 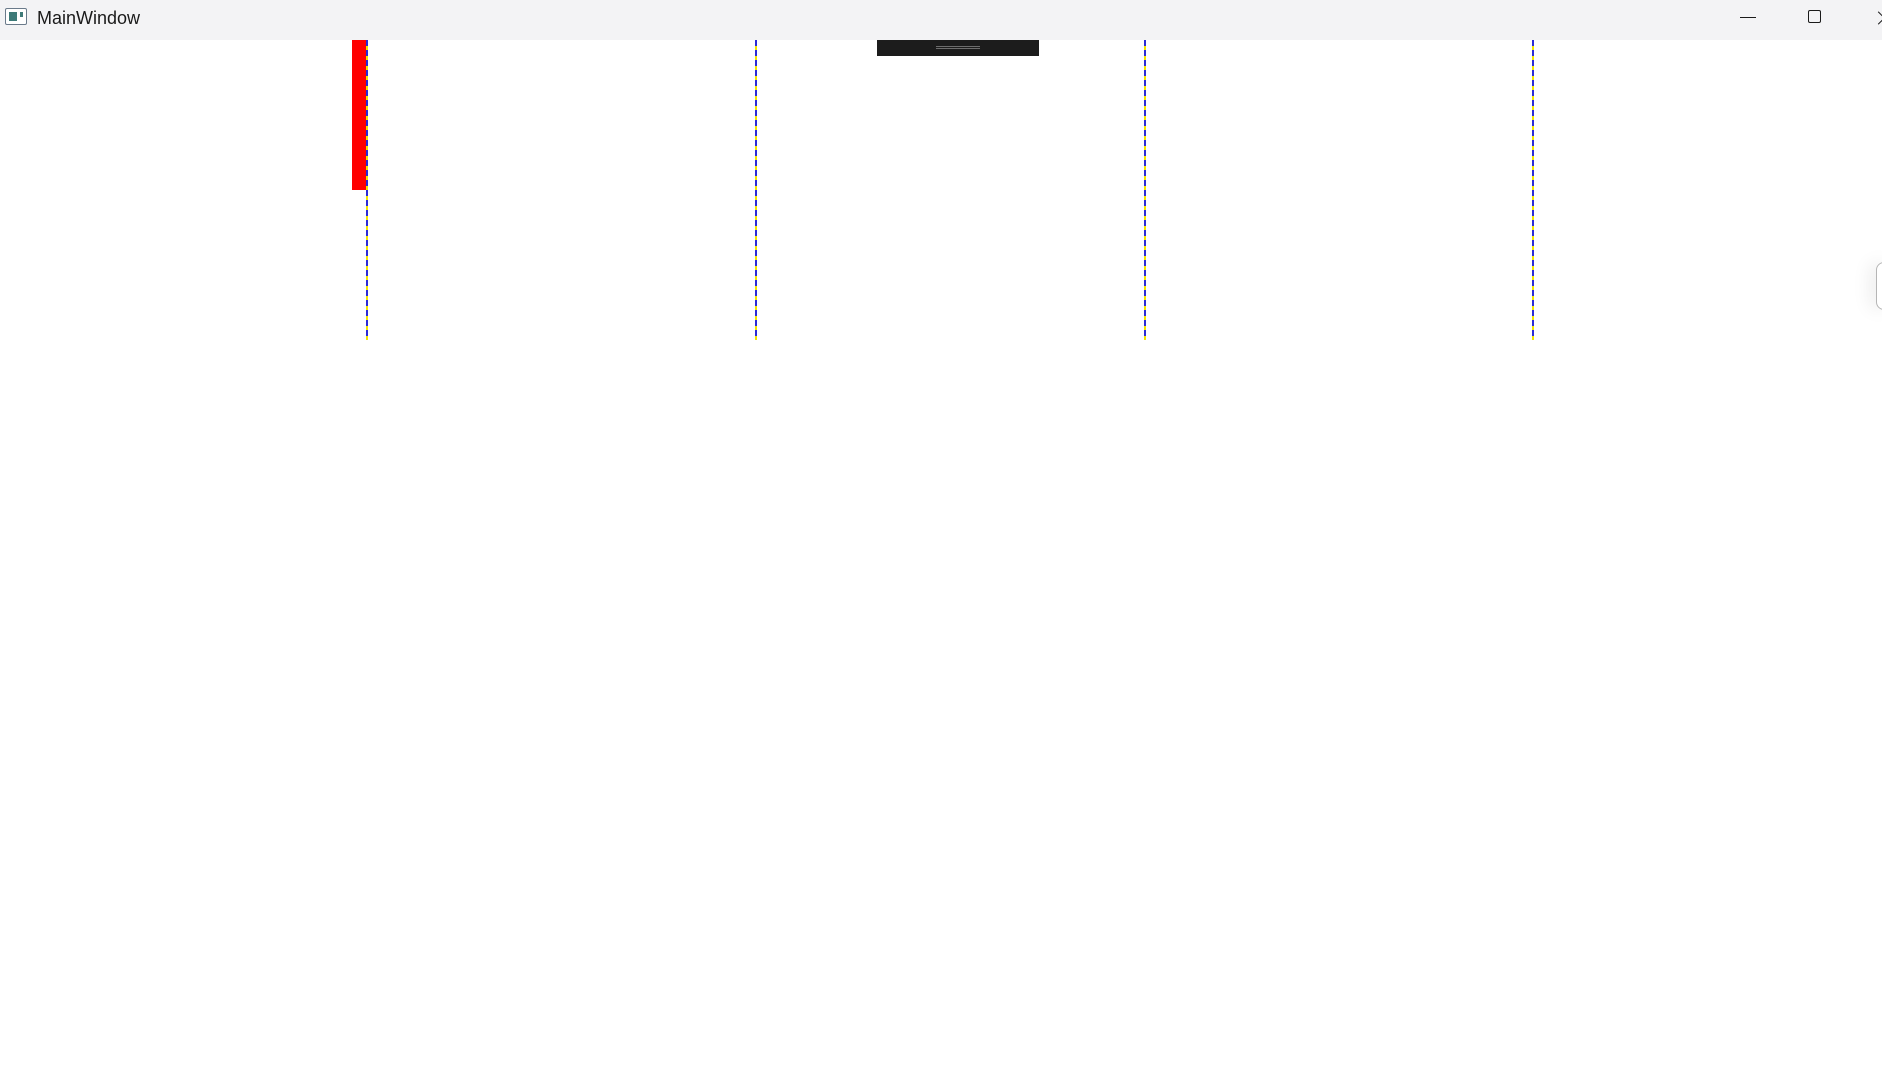 What do you see at coordinates (21, 14) in the screenshot?
I see `app-icon-bar` at bounding box center [21, 14].